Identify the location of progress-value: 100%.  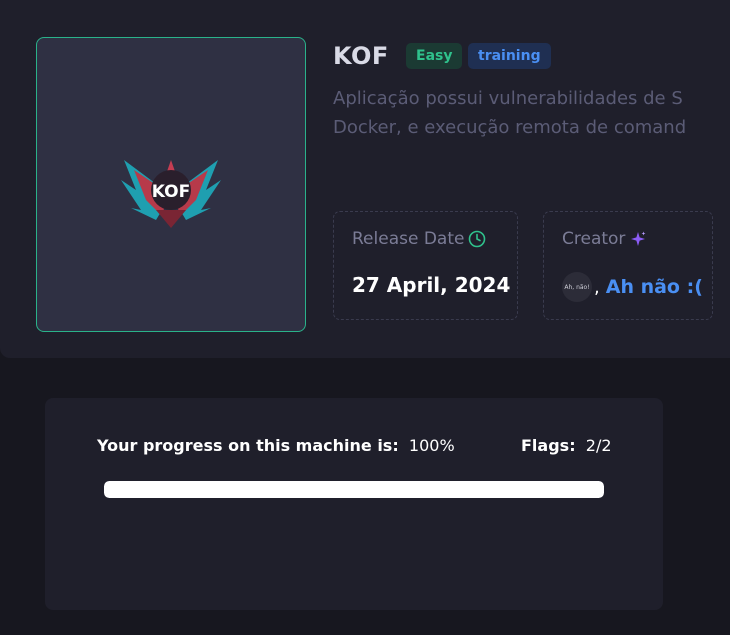
(431, 445).